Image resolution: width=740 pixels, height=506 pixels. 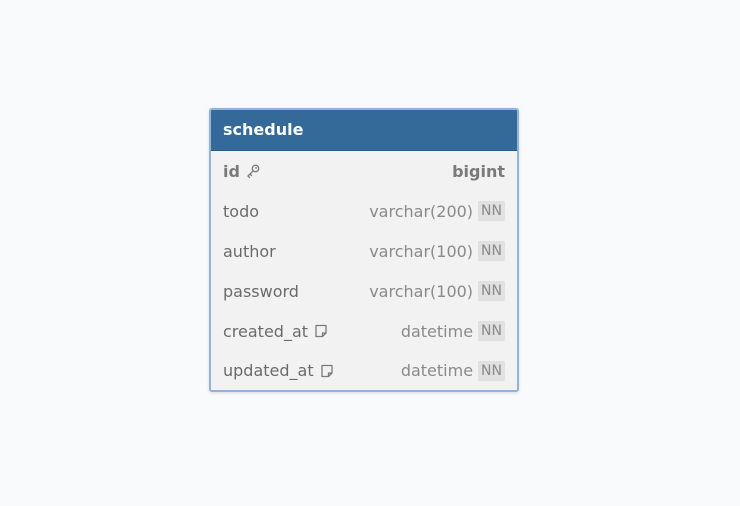 What do you see at coordinates (421, 211) in the screenshot?
I see `field-type: varchar(200)` at bounding box center [421, 211].